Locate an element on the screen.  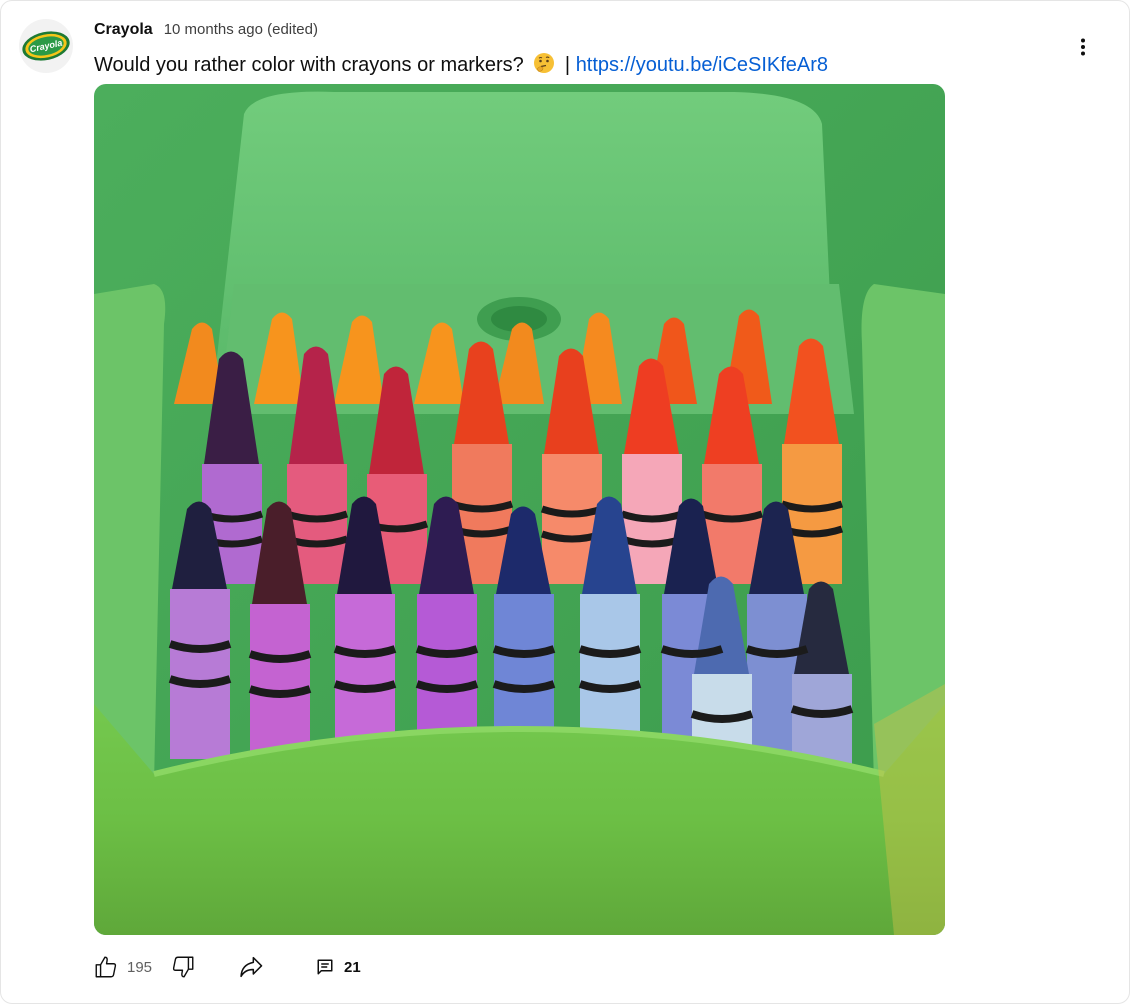
comments-button: 21 is located at coordinates (338, 967).